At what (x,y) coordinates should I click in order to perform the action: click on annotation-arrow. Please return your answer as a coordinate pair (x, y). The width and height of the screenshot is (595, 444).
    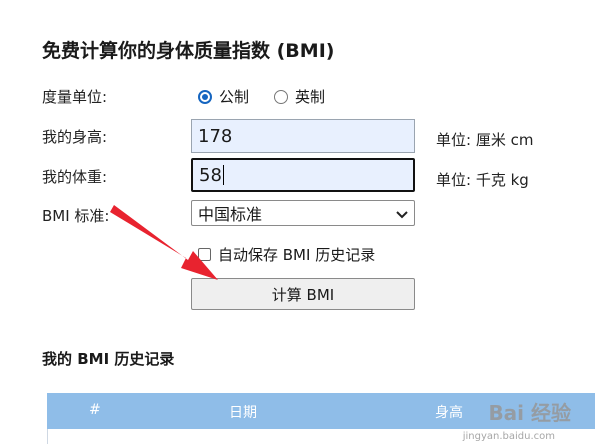
    Looking at the image, I should click on (164, 242).